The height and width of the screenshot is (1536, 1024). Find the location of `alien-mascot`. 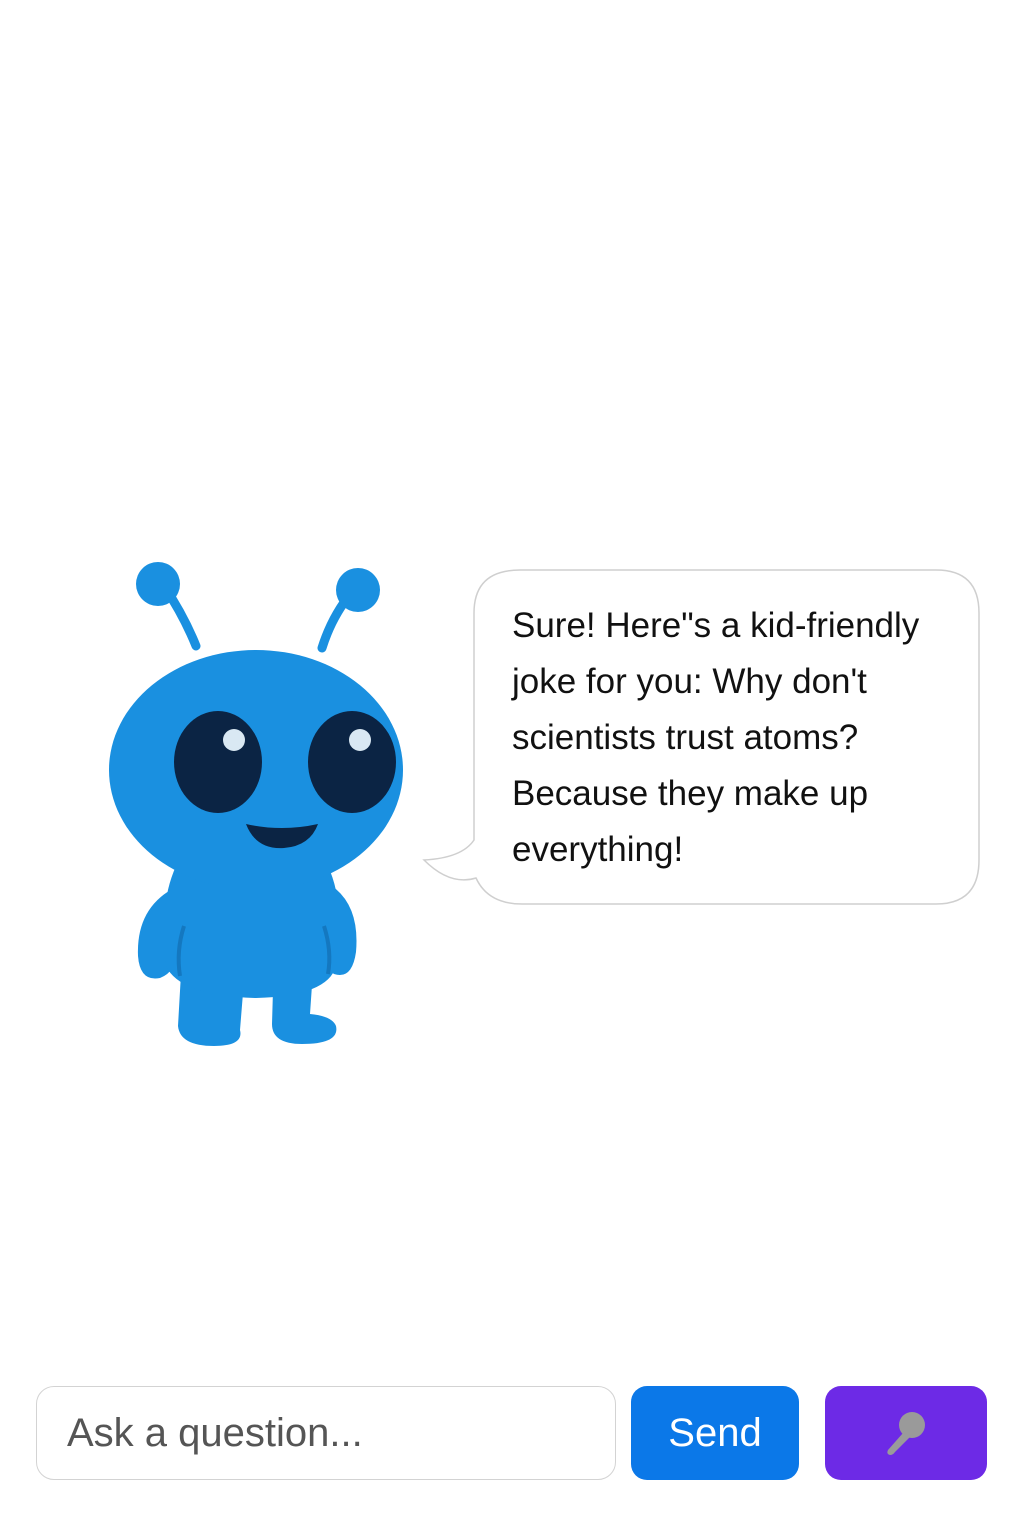

alien-mascot is located at coordinates (256, 806).